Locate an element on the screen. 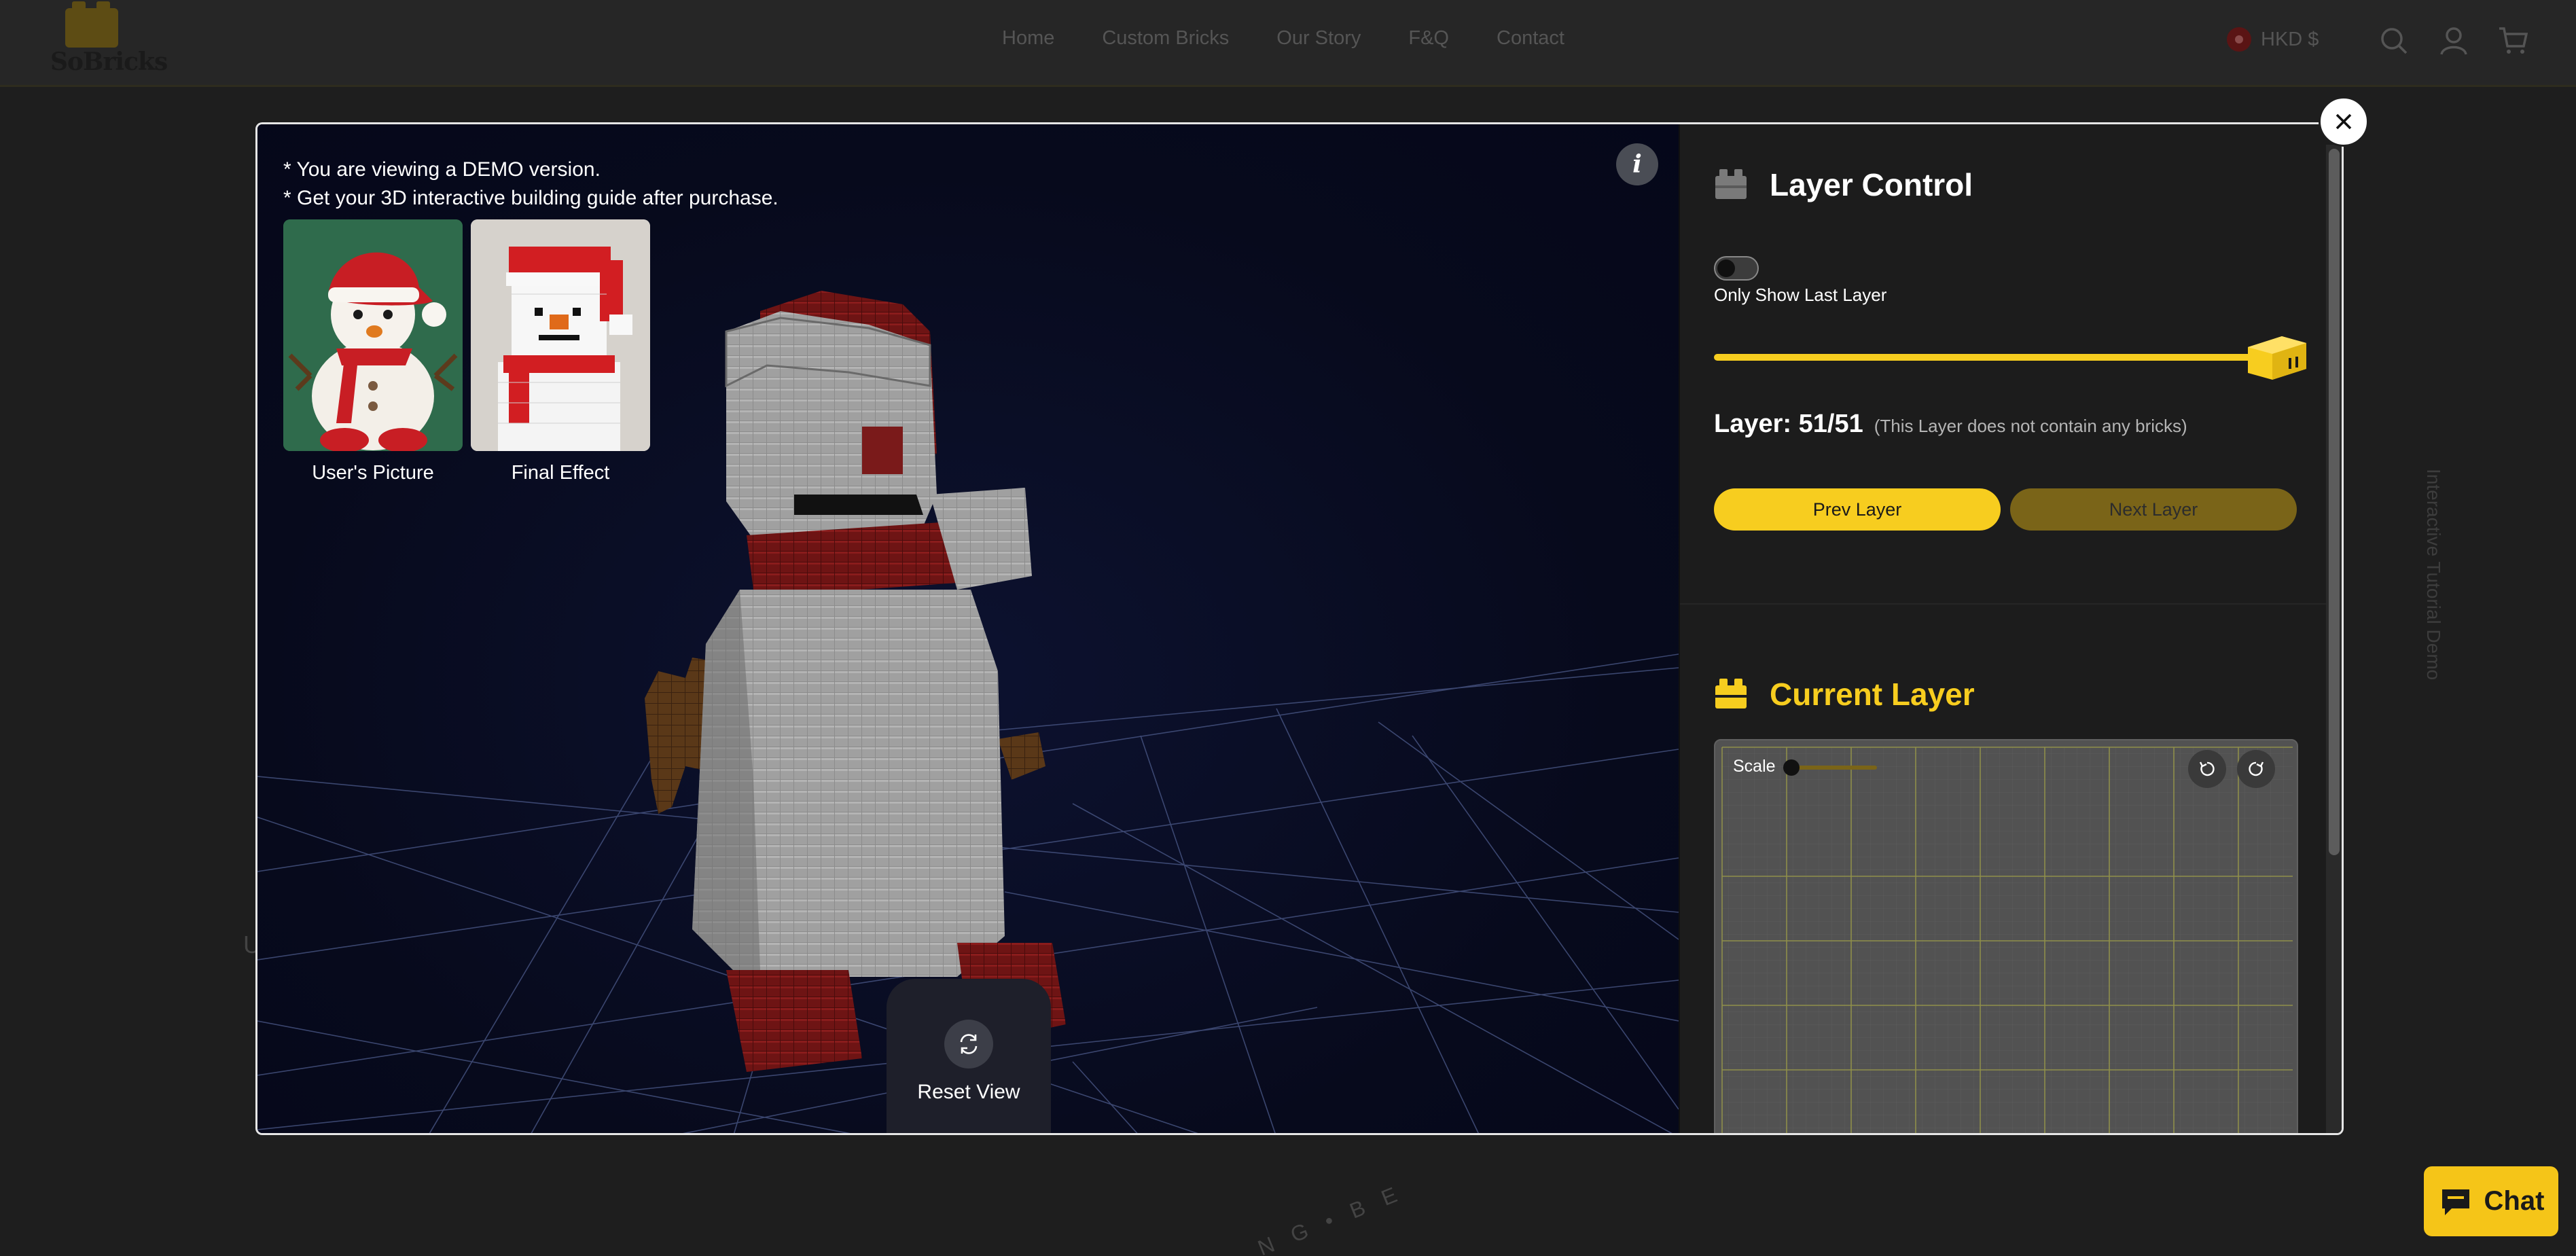 Image resolution: width=2576 pixels, height=1256 pixels. final-effect-label: Final Effect is located at coordinates (560, 473).